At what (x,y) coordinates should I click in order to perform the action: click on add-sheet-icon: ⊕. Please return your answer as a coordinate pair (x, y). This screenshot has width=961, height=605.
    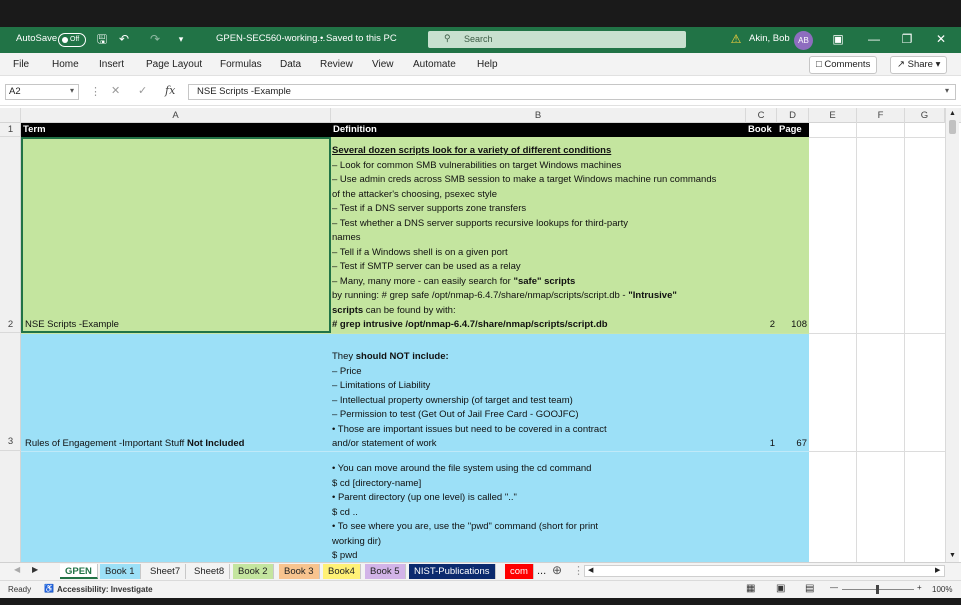
    Looking at the image, I should click on (557, 570).